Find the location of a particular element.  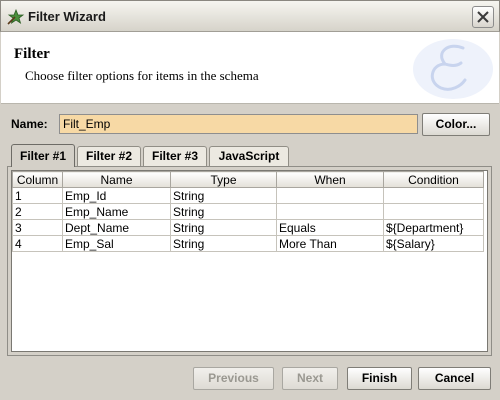

column-header-name: Name is located at coordinates (116, 179).